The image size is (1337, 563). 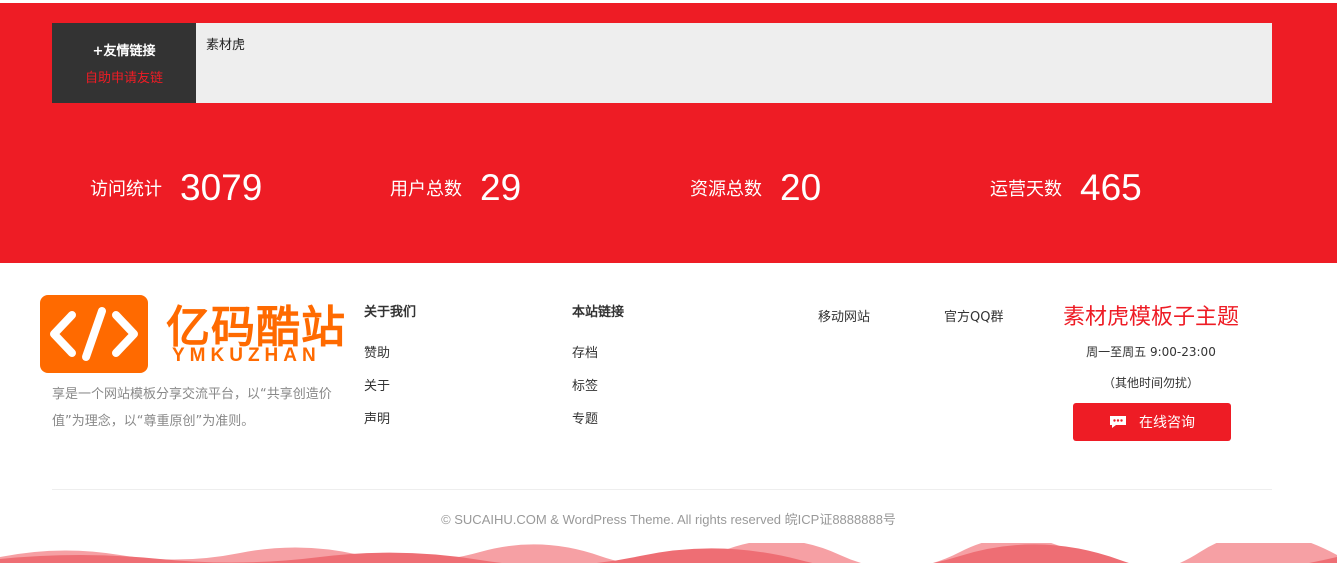 I want to click on about-description: 享是一个网站模板分享交流平台，以“共享创造价值”为理念，以“尊重原创”为准则。, so click(x=192, y=408).